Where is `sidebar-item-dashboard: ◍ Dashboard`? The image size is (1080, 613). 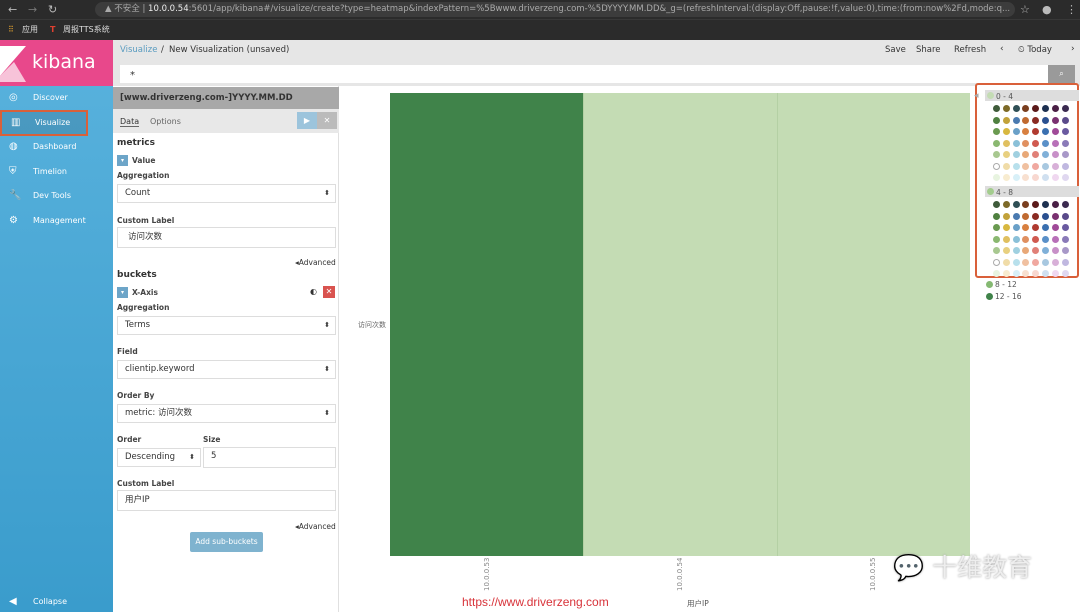
sidebar-item-dashboard: ◍ Dashboard is located at coordinates (56, 147).